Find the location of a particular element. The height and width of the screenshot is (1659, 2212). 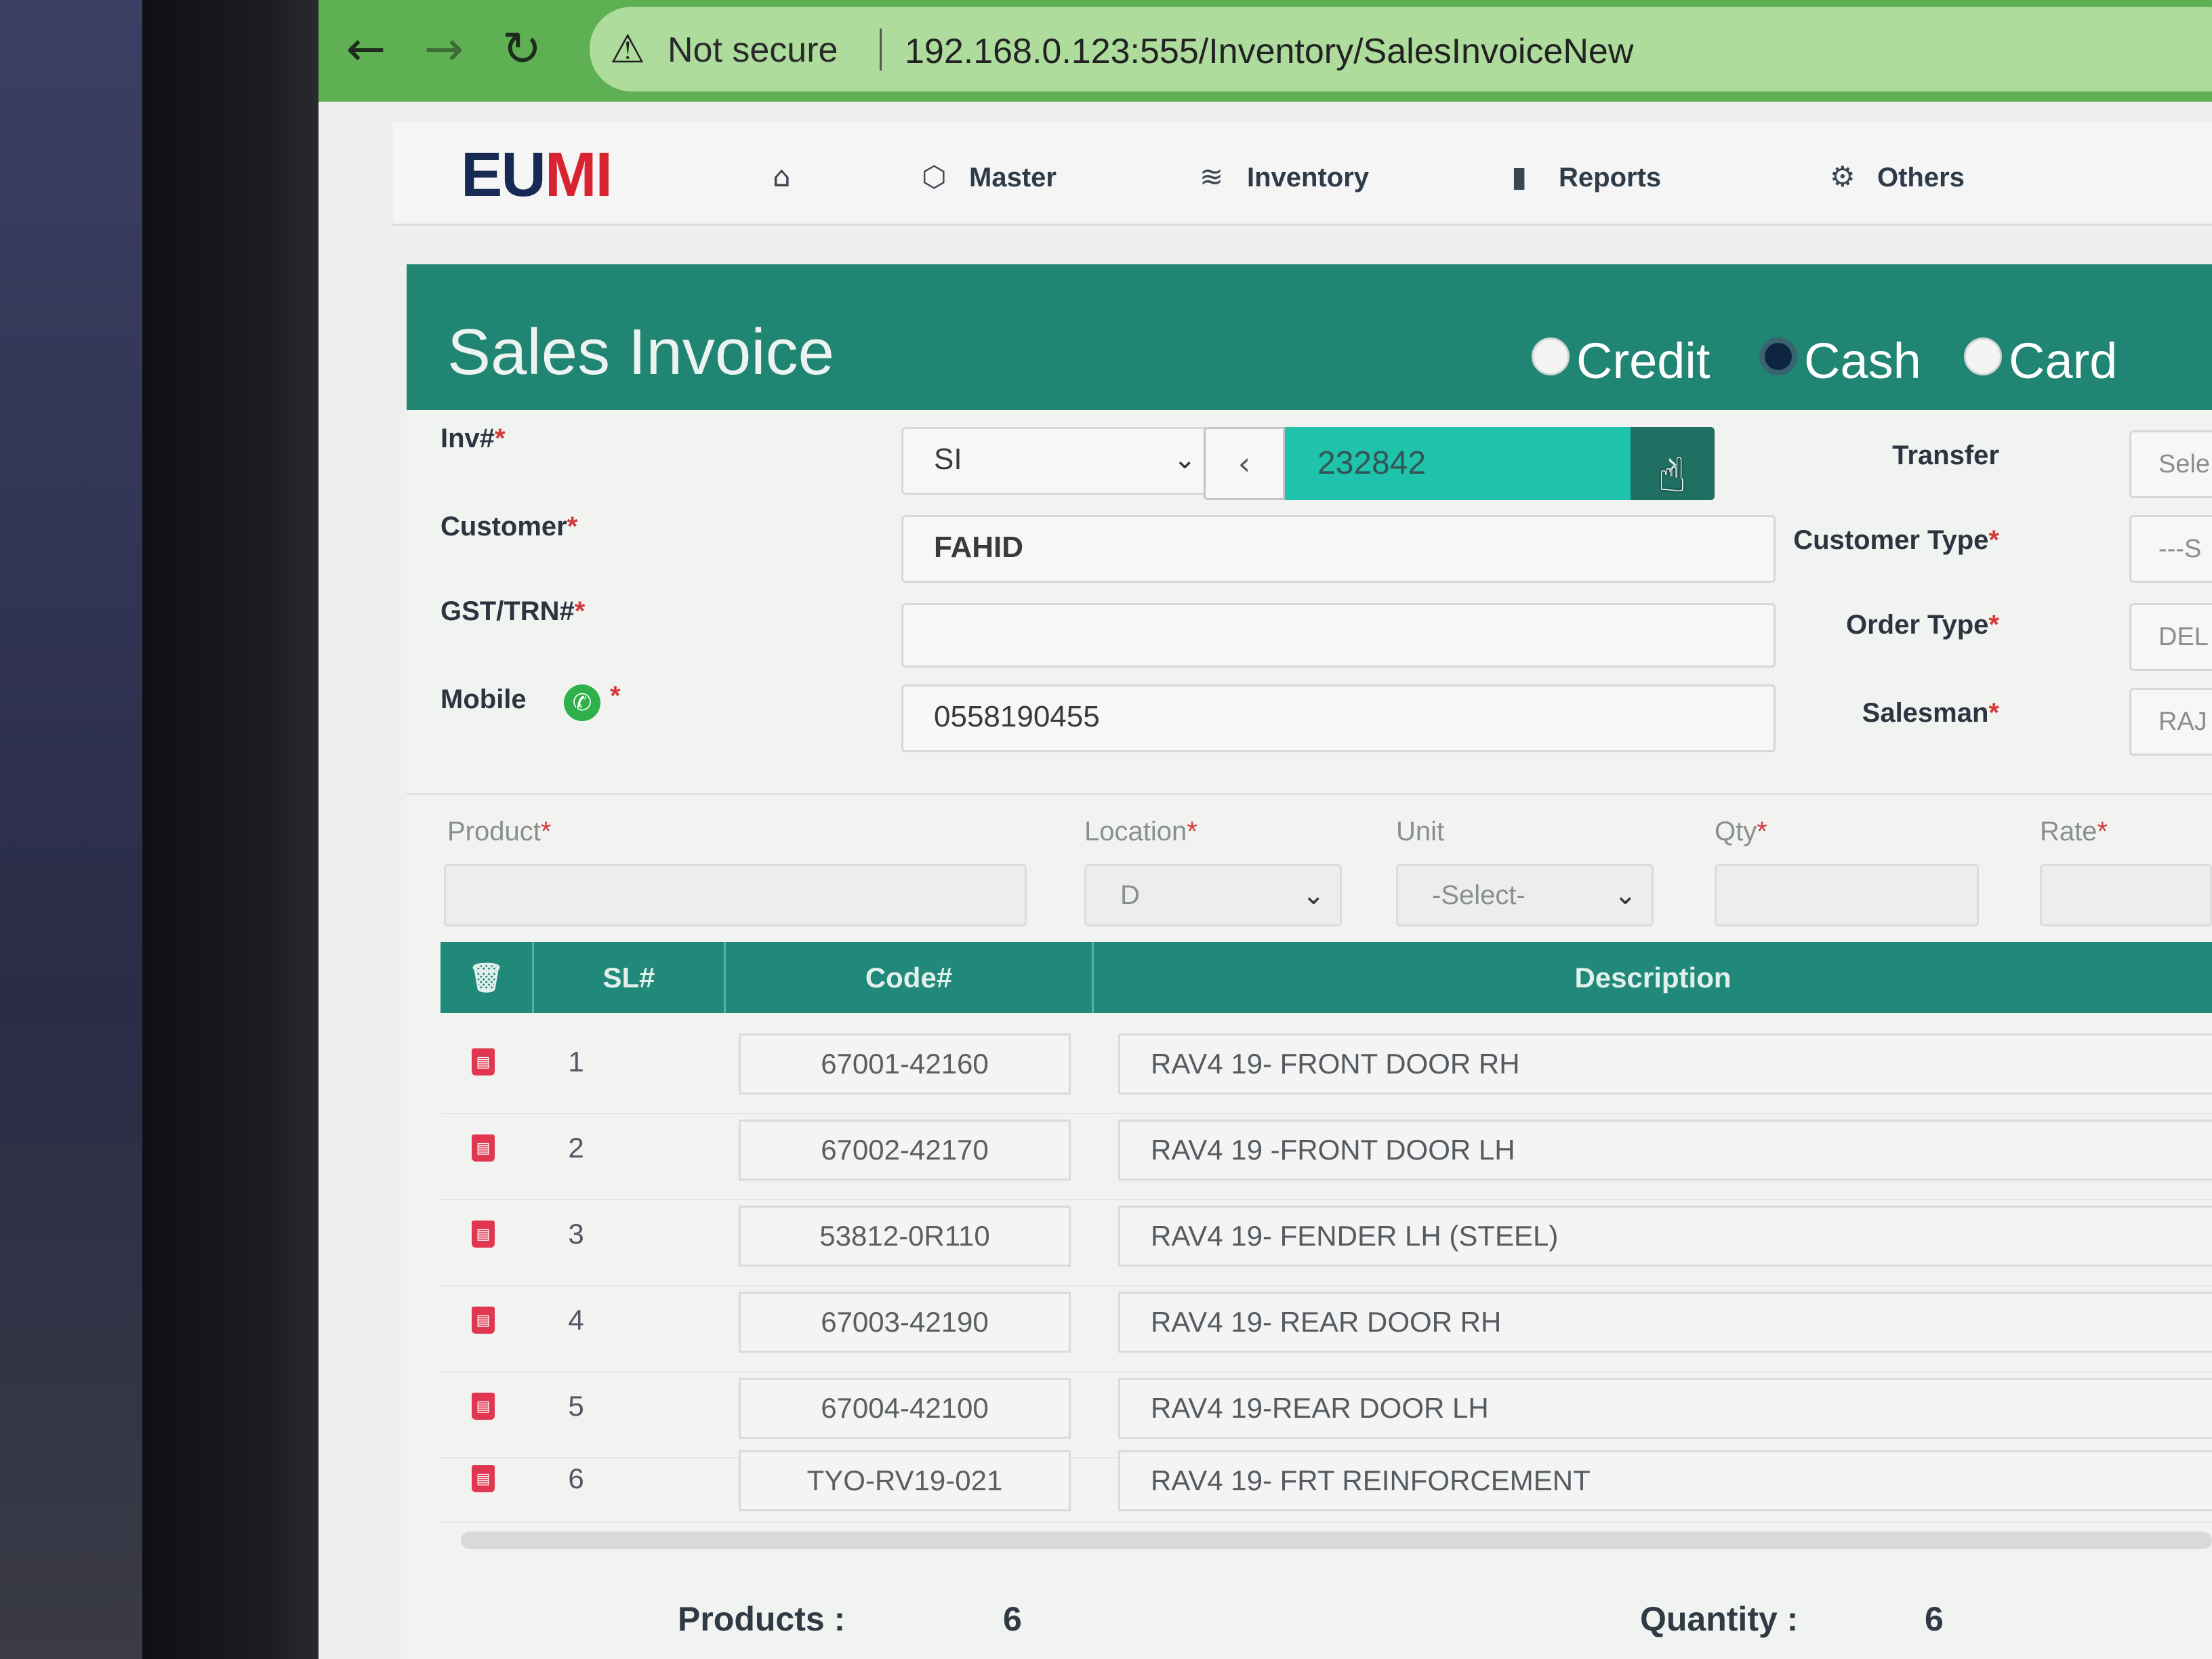

header-sl: SL# is located at coordinates (628, 978).